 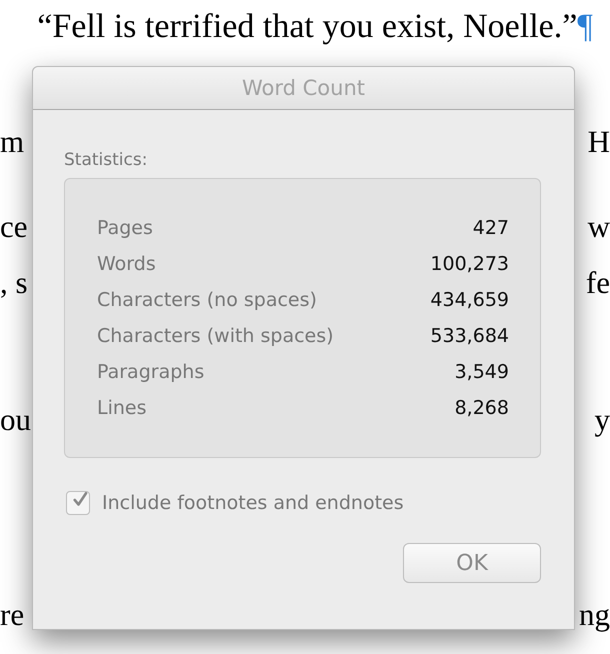 What do you see at coordinates (472, 563) in the screenshot?
I see `ok-button: OK` at bounding box center [472, 563].